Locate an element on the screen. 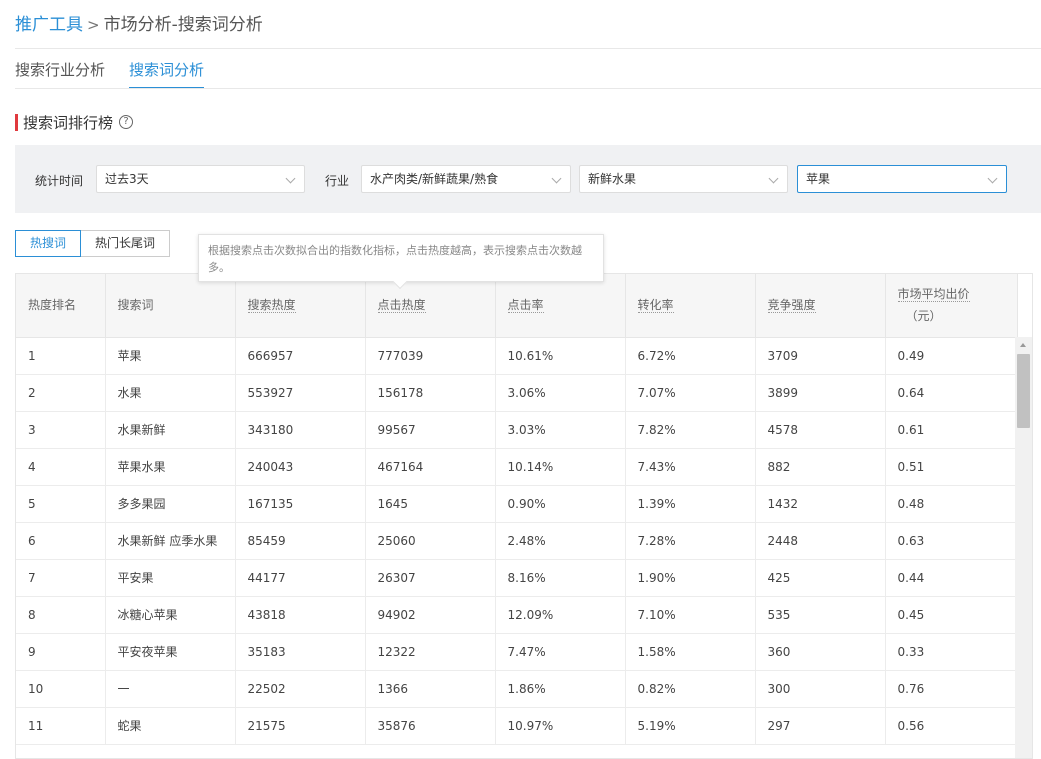 Image resolution: width=1041 pixels, height=759 pixels. col-header-ctr: 点击率 is located at coordinates (560, 306).